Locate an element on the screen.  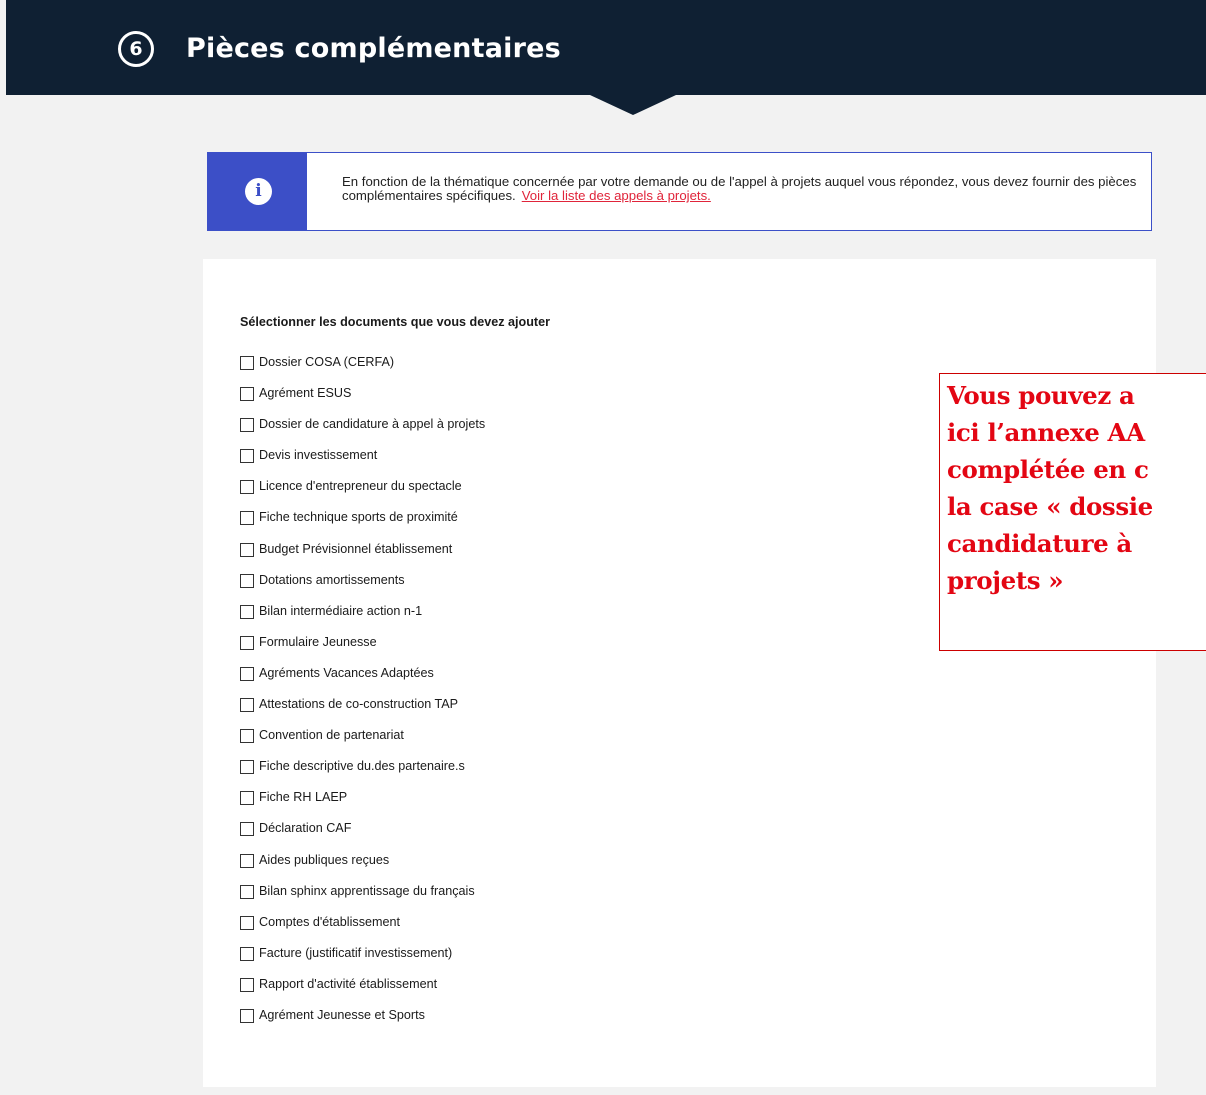
document-option: Convention de partenariat is located at coordinates (362, 741).